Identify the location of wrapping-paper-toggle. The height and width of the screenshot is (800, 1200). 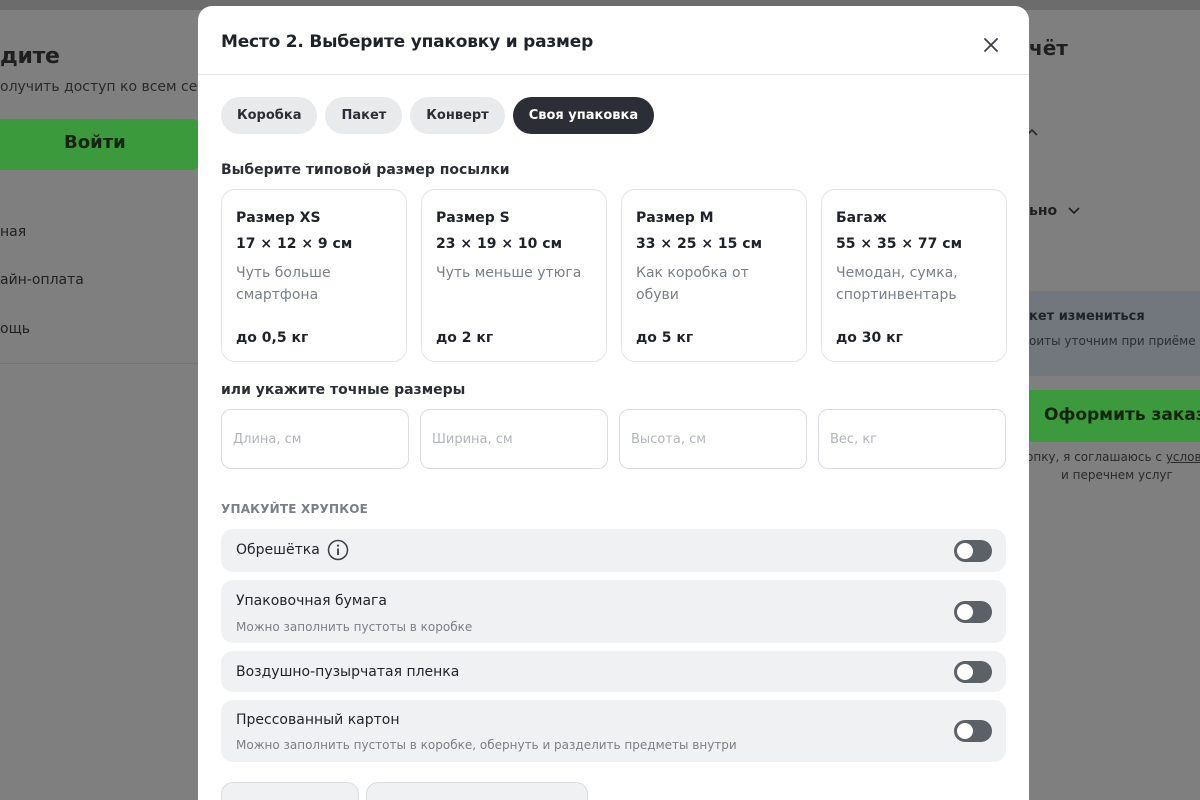
(973, 612).